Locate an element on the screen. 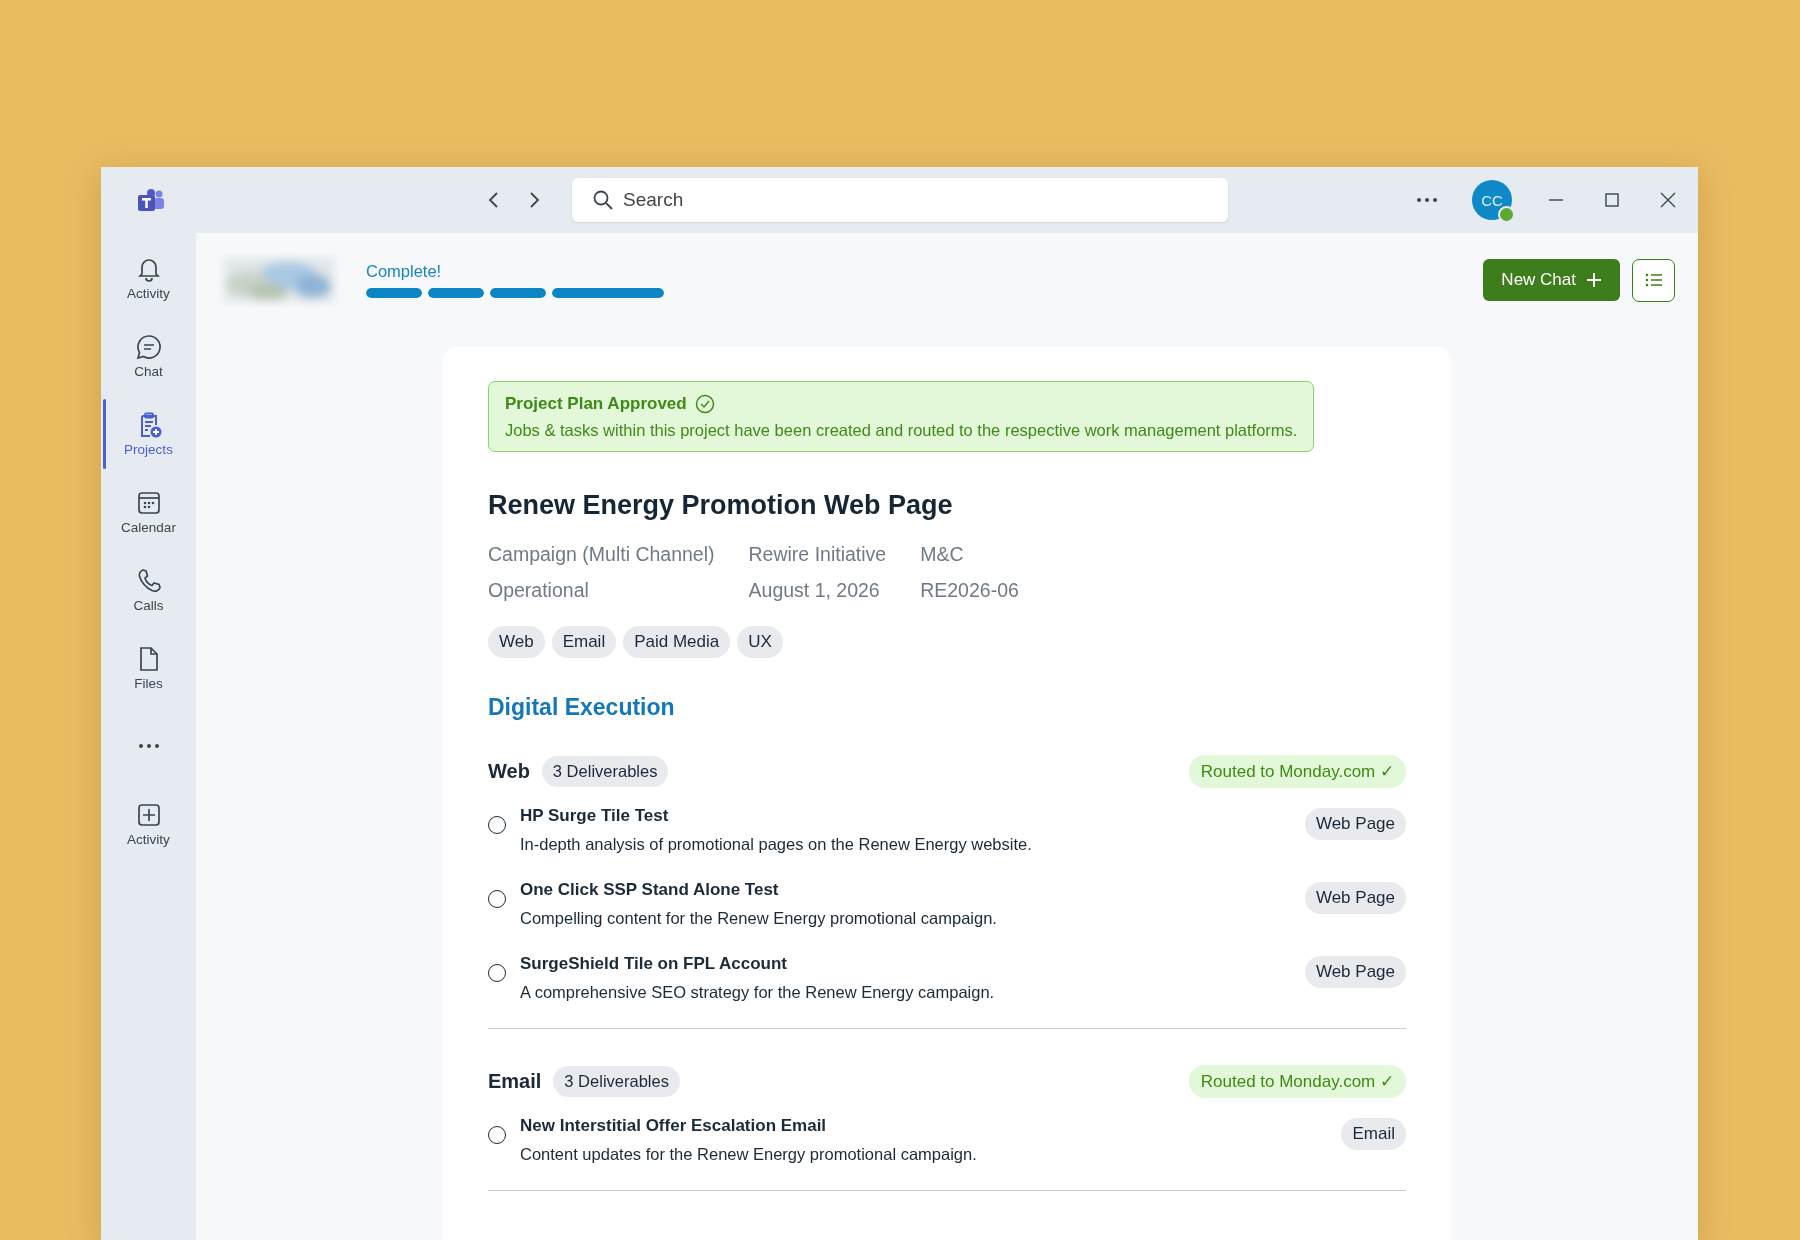 Image resolution: width=1800 pixels, height=1240 pixels. deliverable-description: Compelling content for the Renew Energy promotional campaign. is located at coordinates (758, 918).